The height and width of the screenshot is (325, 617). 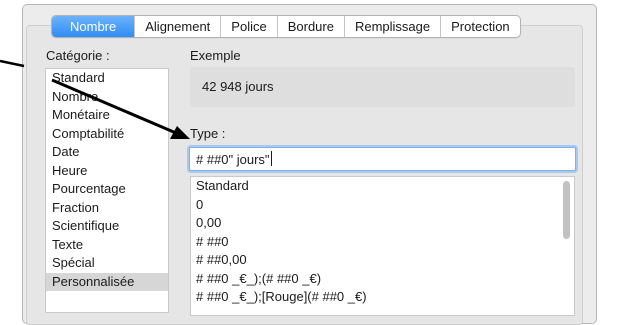 I want to click on annotation-arrow, so click(x=95, y=99).